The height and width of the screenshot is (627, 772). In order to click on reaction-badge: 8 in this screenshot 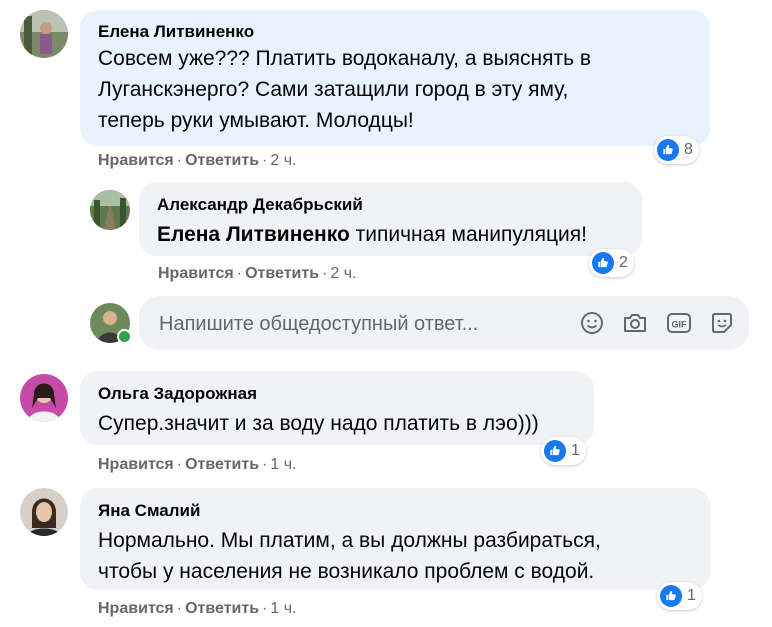, I will do `click(676, 150)`.